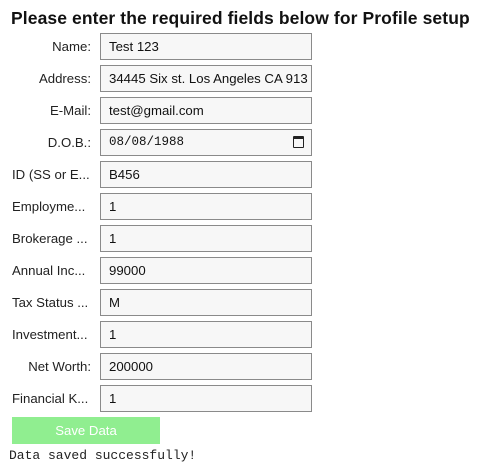 The width and height of the screenshot is (491, 471). I want to click on name-field: Test 123, so click(206, 46).